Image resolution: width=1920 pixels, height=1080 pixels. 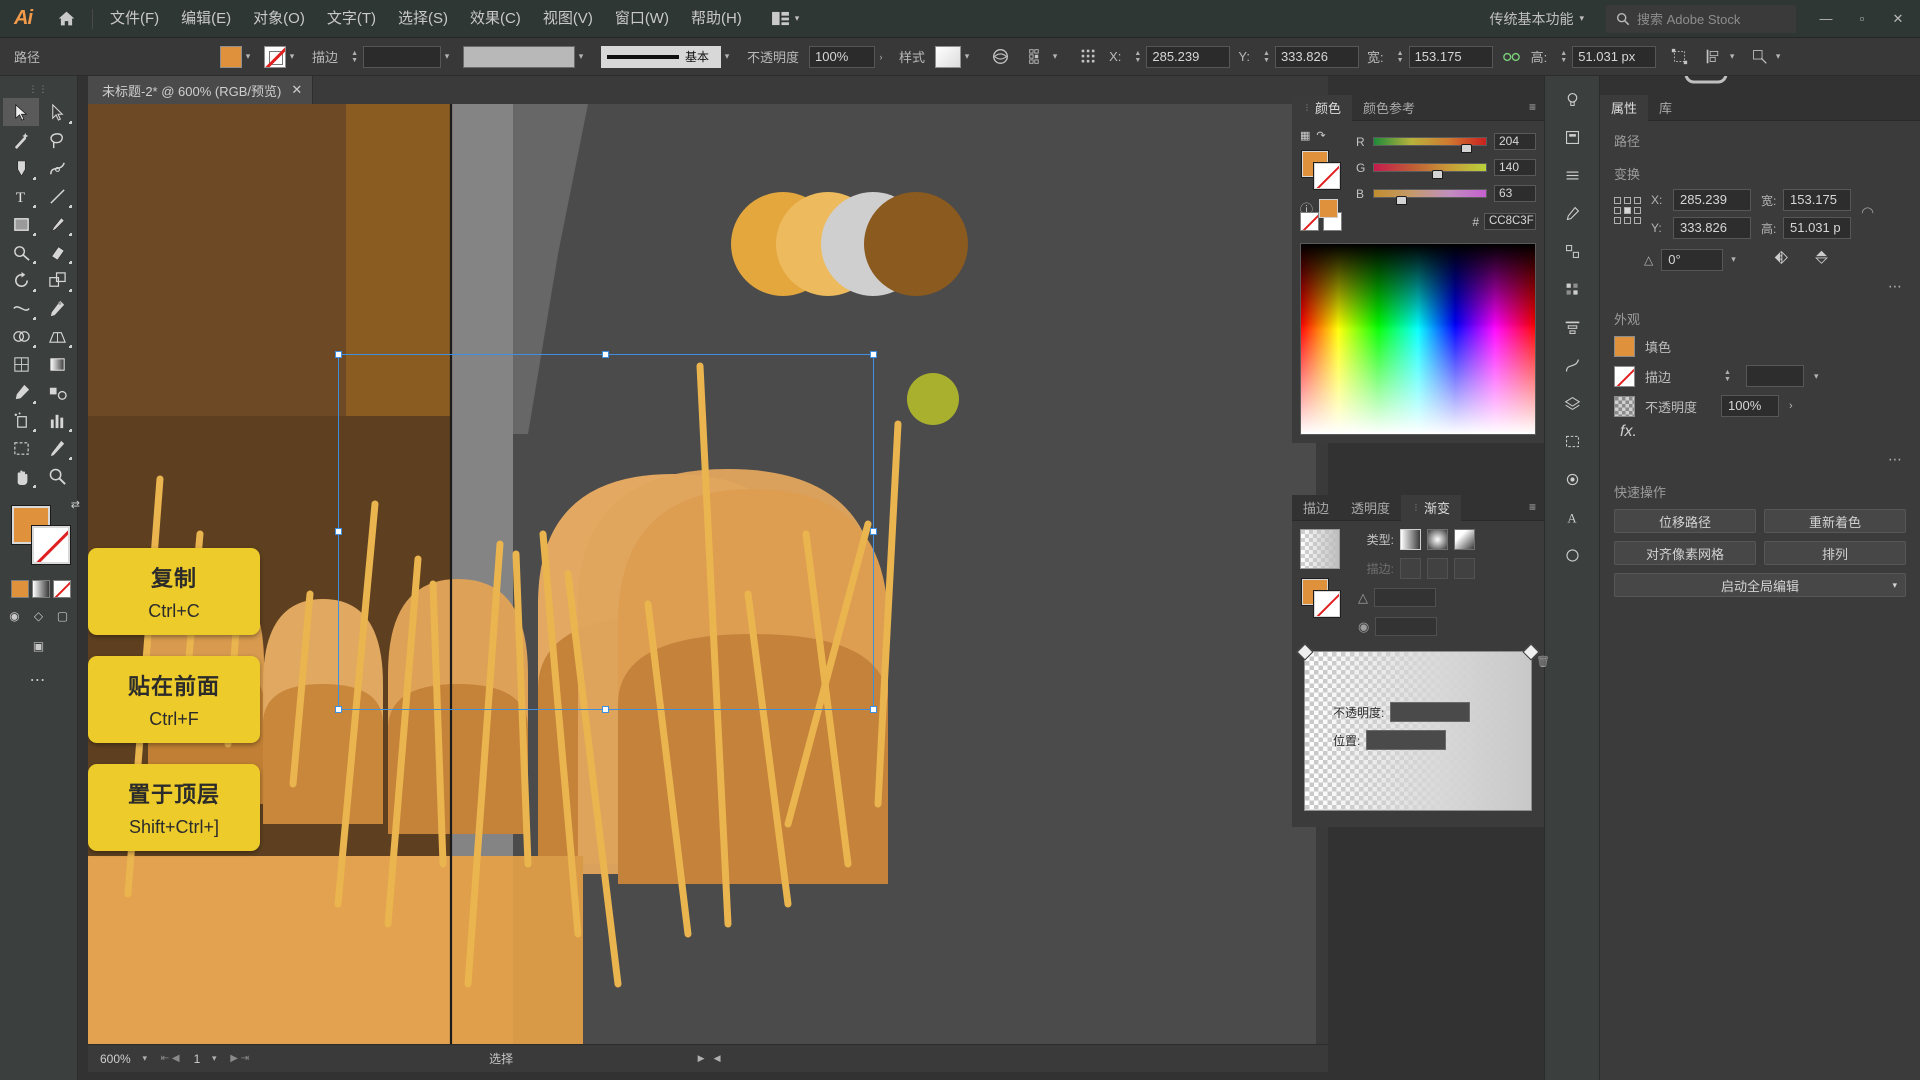 I want to click on eyedropper-tool, so click(x=21, y=392).